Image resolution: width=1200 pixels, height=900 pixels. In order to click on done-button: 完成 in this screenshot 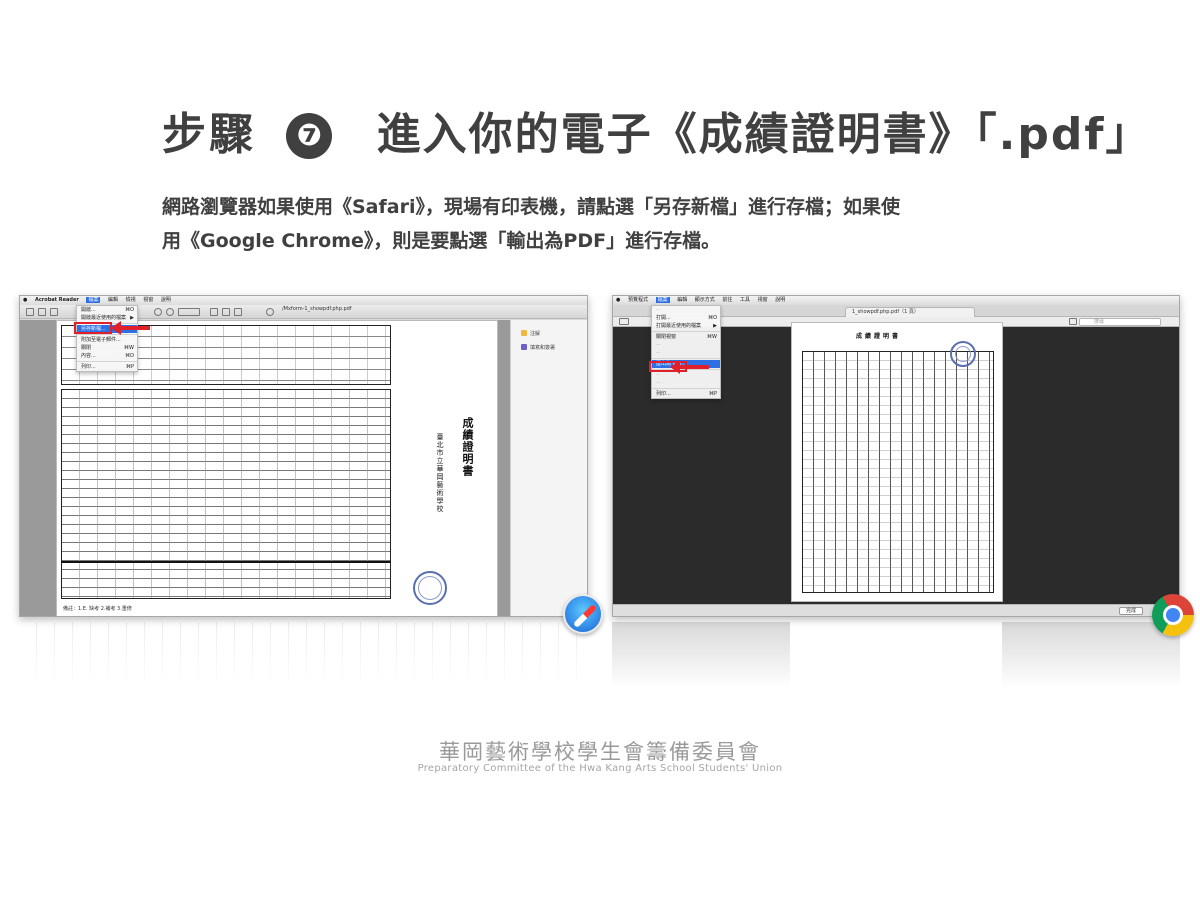, I will do `click(1131, 611)`.